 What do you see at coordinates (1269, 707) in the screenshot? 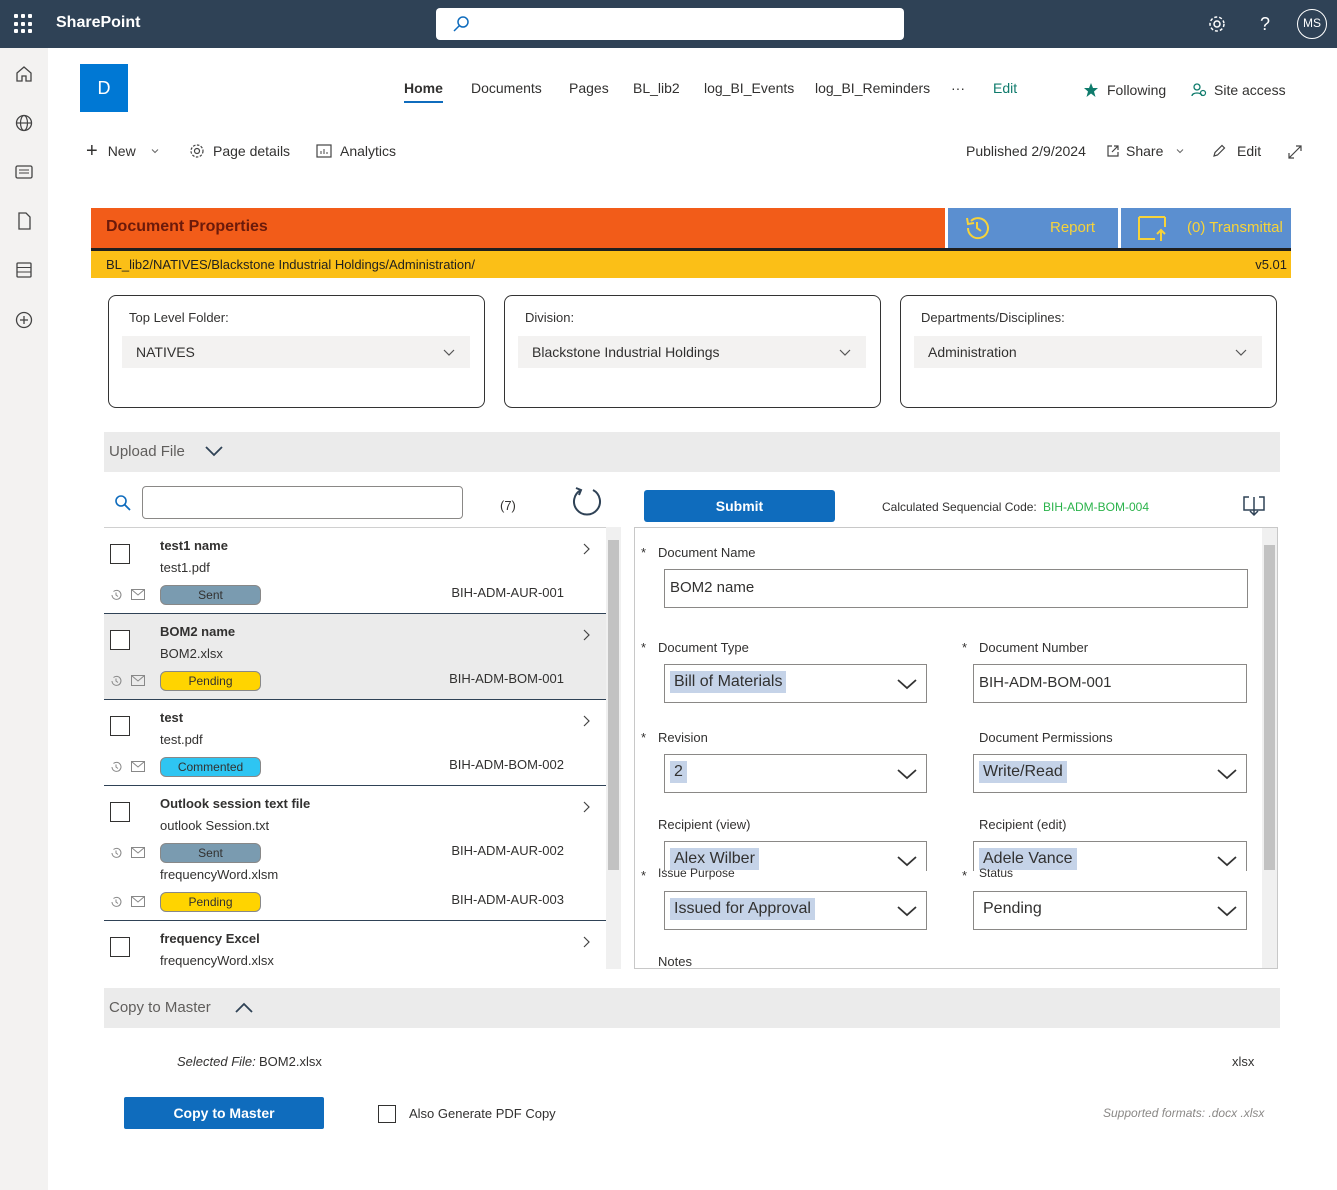
I see `form-scrollbar-thumb` at bounding box center [1269, 707].